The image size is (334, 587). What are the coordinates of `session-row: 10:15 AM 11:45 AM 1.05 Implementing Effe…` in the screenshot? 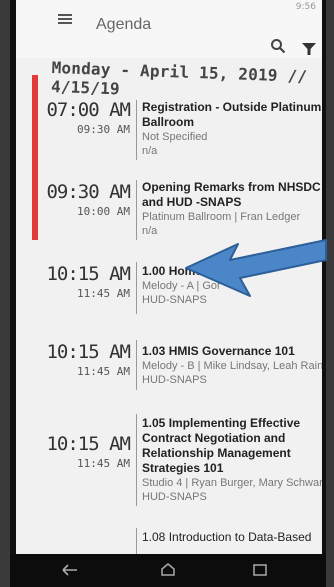 It's located at (182, 462).